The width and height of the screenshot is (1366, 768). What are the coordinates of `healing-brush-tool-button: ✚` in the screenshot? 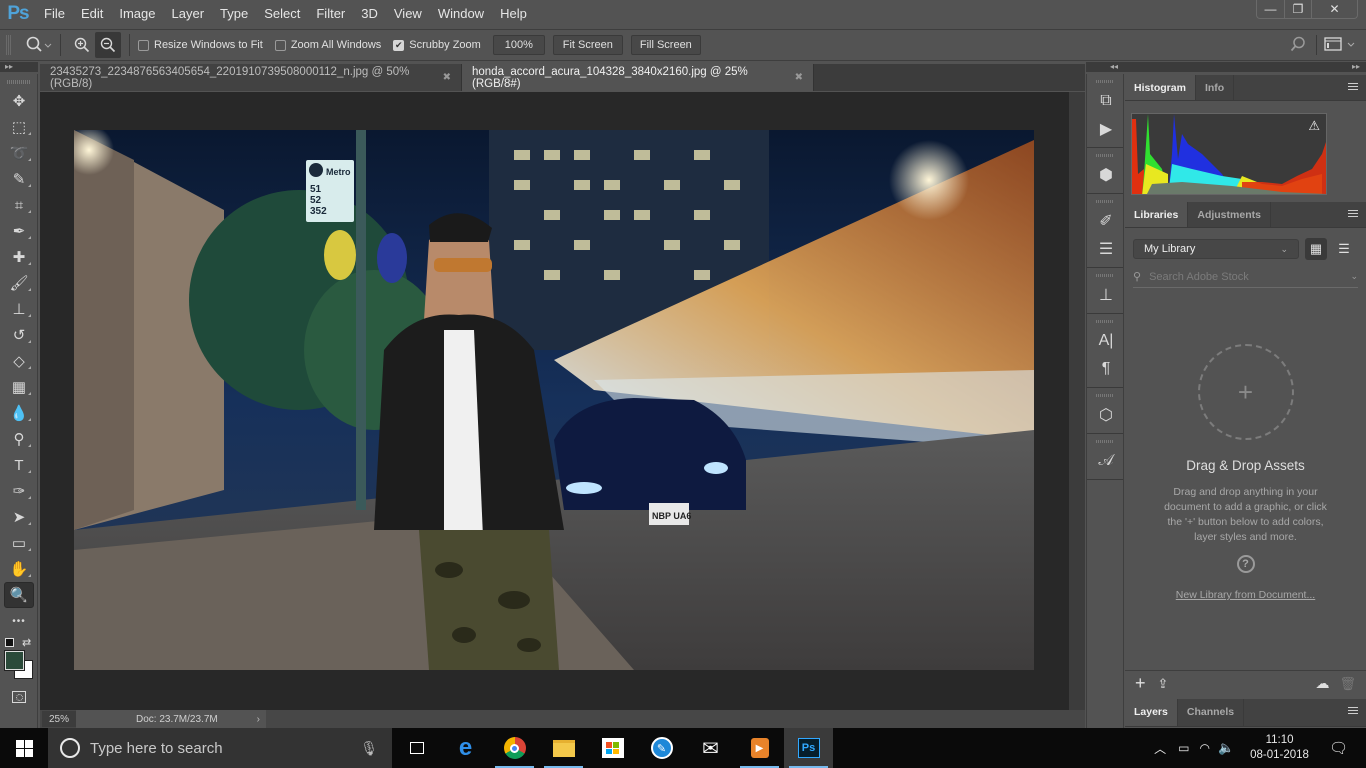 It's located at (19, 257).